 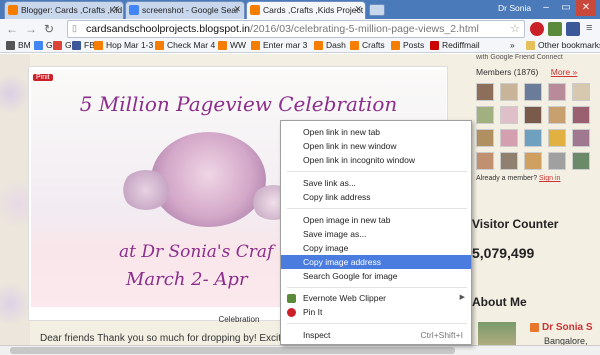 What do you see at coordinates (377, 10) in the screenshot?
I see `new-tab-button` at bounding box center [377, 10].